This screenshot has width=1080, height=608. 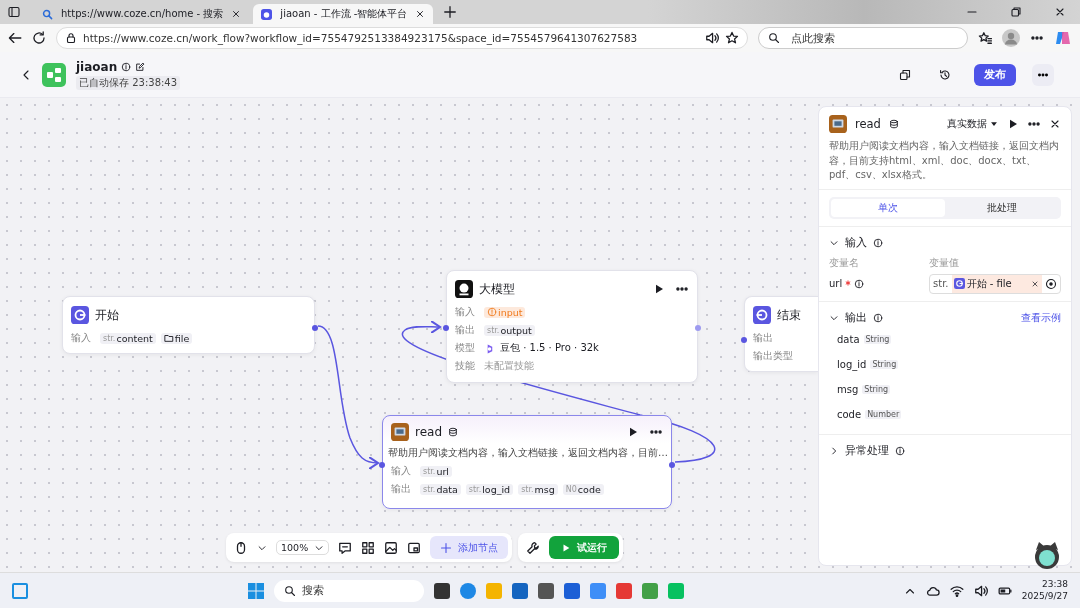 What do you see at coordinates (1011, 38) in the screenshot?
I see `profile-avatar-icon` at bounding box center [1011, 38].